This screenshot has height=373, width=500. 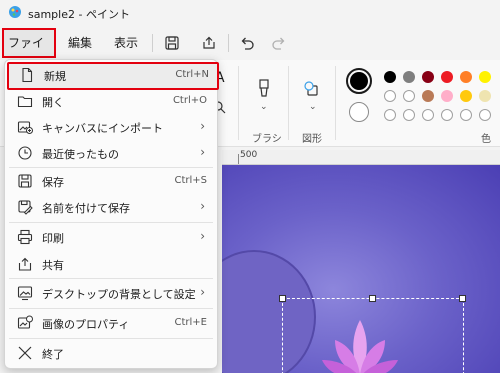 What do you see at coordinates (25, 322) in the screenshot?
I see `properties-icon` at bounding box center [25, 322].